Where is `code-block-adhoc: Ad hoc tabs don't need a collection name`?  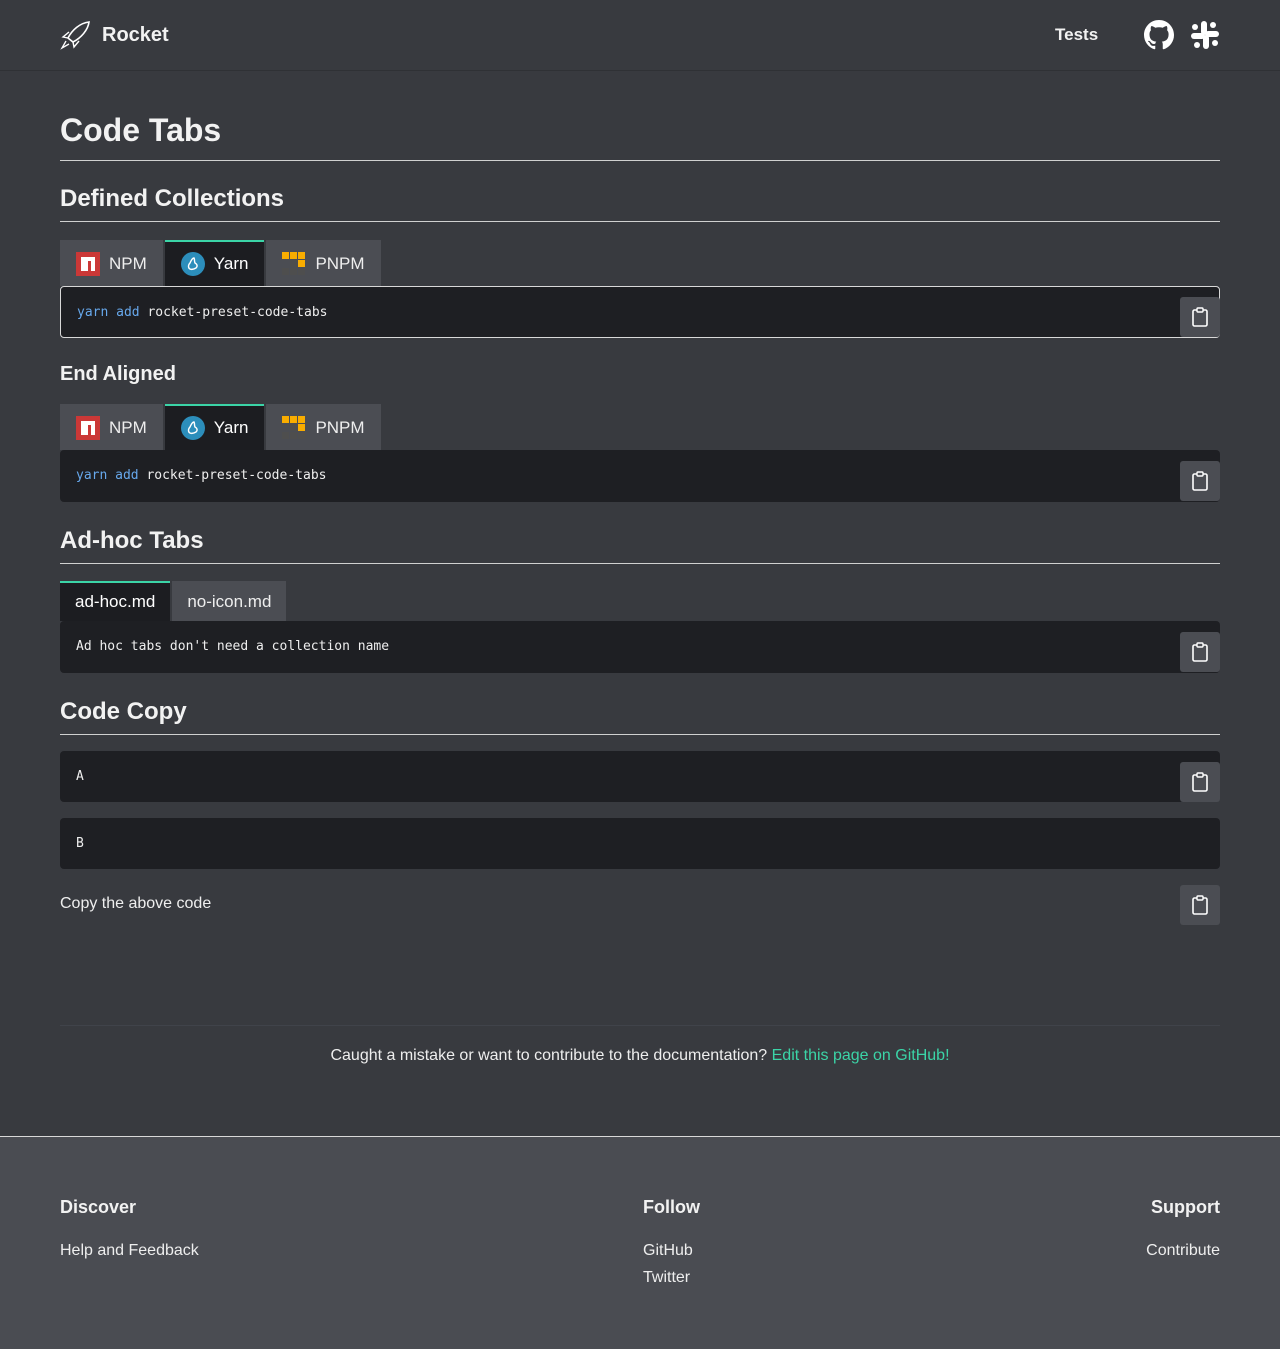
code-block-adhoc: Ad hoc tabs don't need a collection name is located at coordinates (640, 647).